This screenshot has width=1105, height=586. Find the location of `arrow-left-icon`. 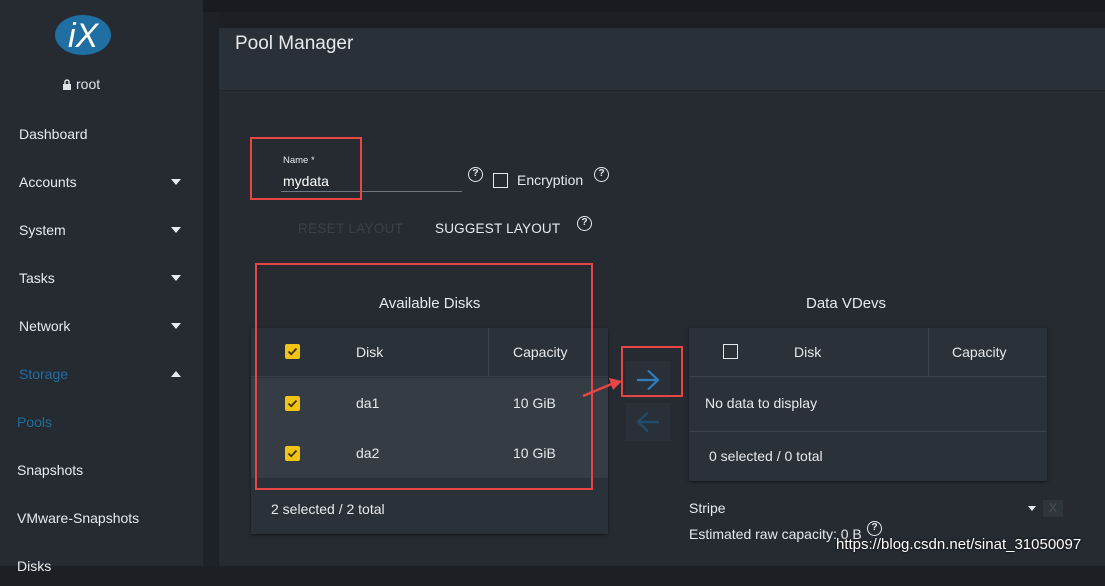

arrow-left-icon is located at coordinates (647, 422).